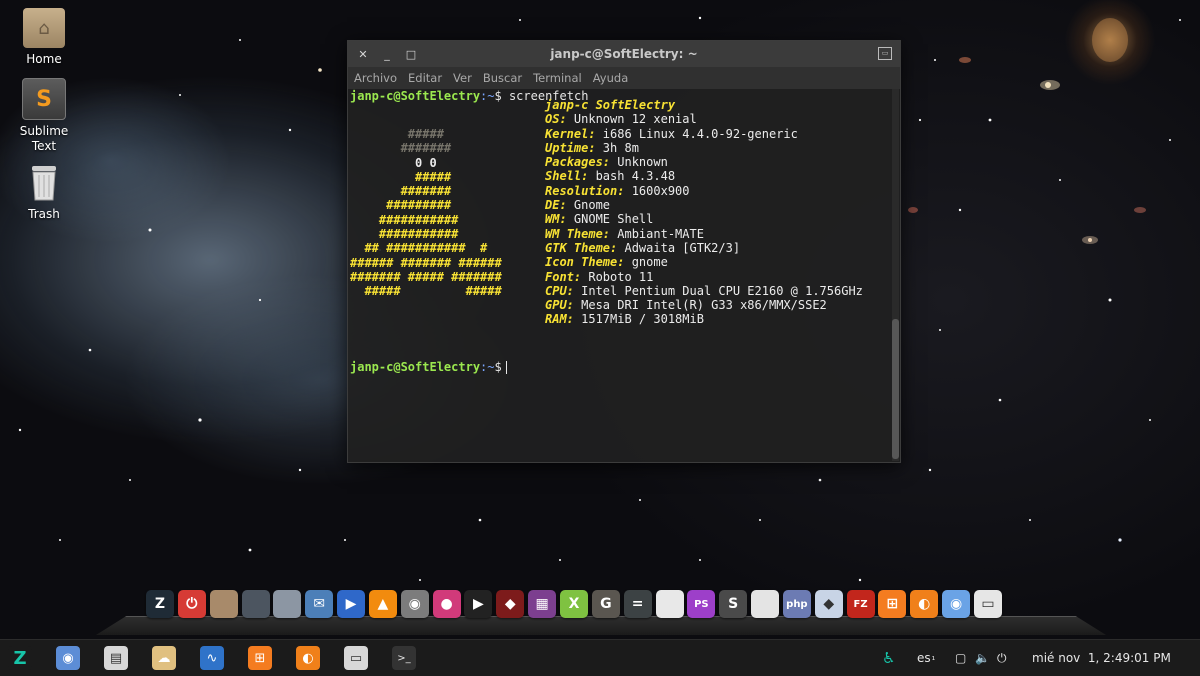 The width and height of the screenshot is (1200, 676). I want to click on menu-buscar: Buscar, so click(502, 78).